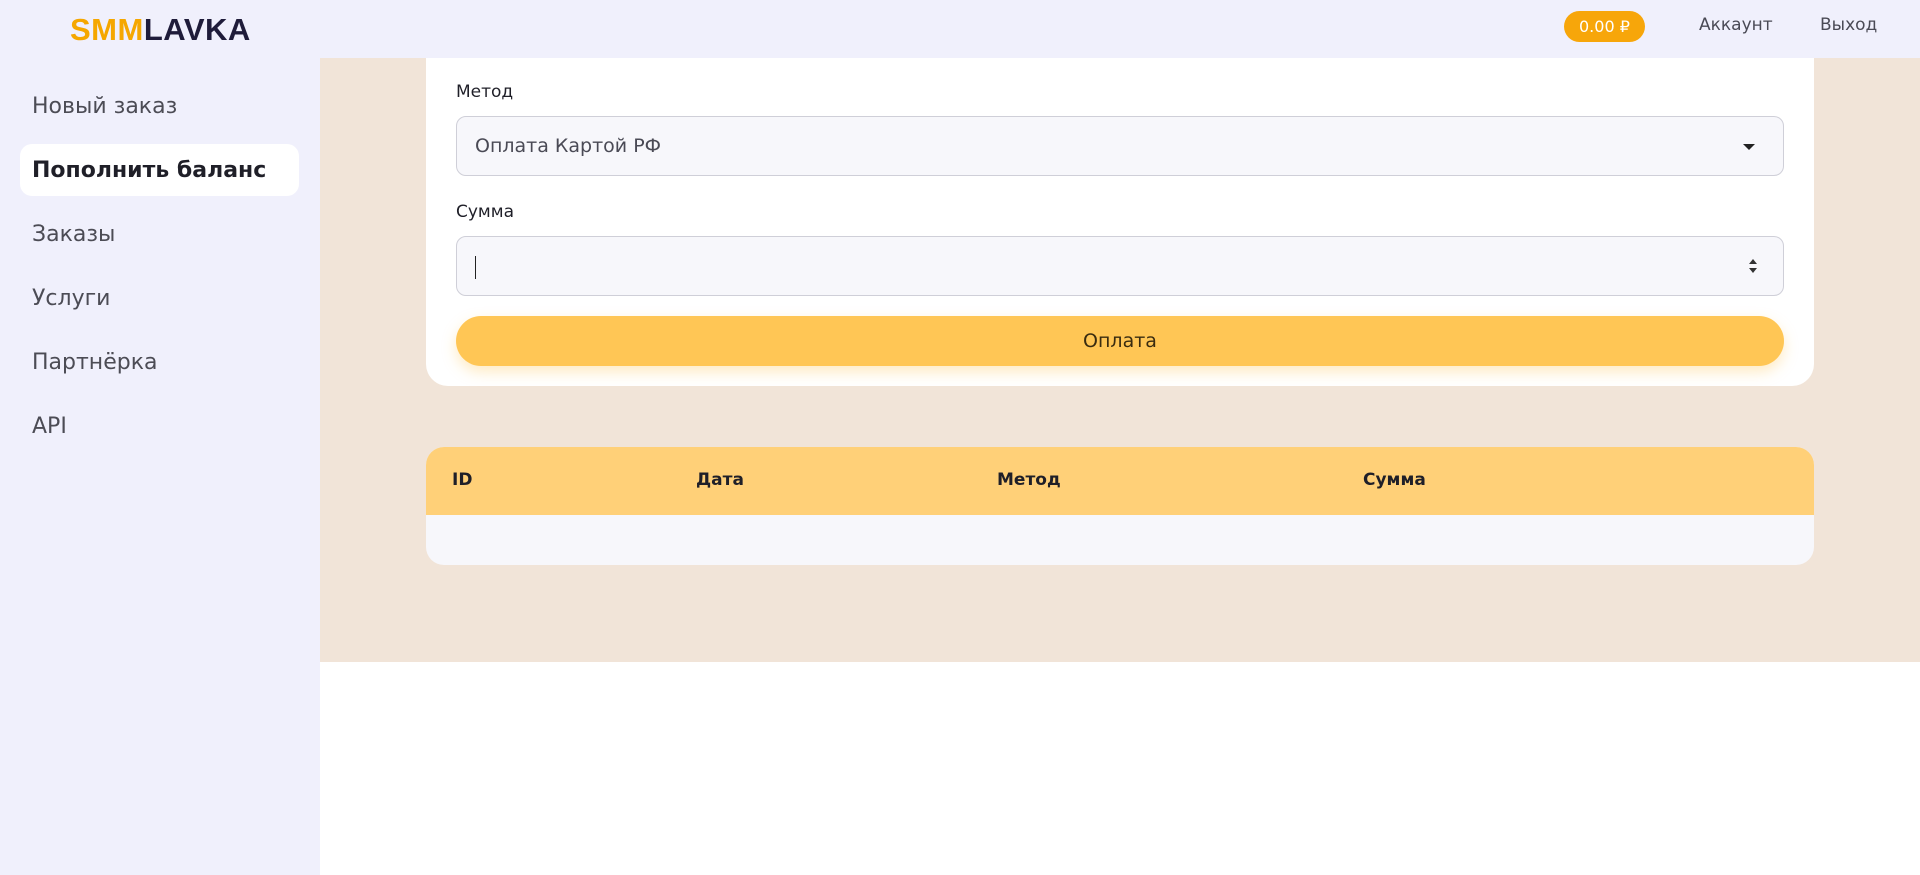 The image size is (1920, 875). What do you see at coordinates (159, 170) in the screenshot?
I see `sidebar-item-add-funds: Пополнить баланс` at bounding box center [159, 170].